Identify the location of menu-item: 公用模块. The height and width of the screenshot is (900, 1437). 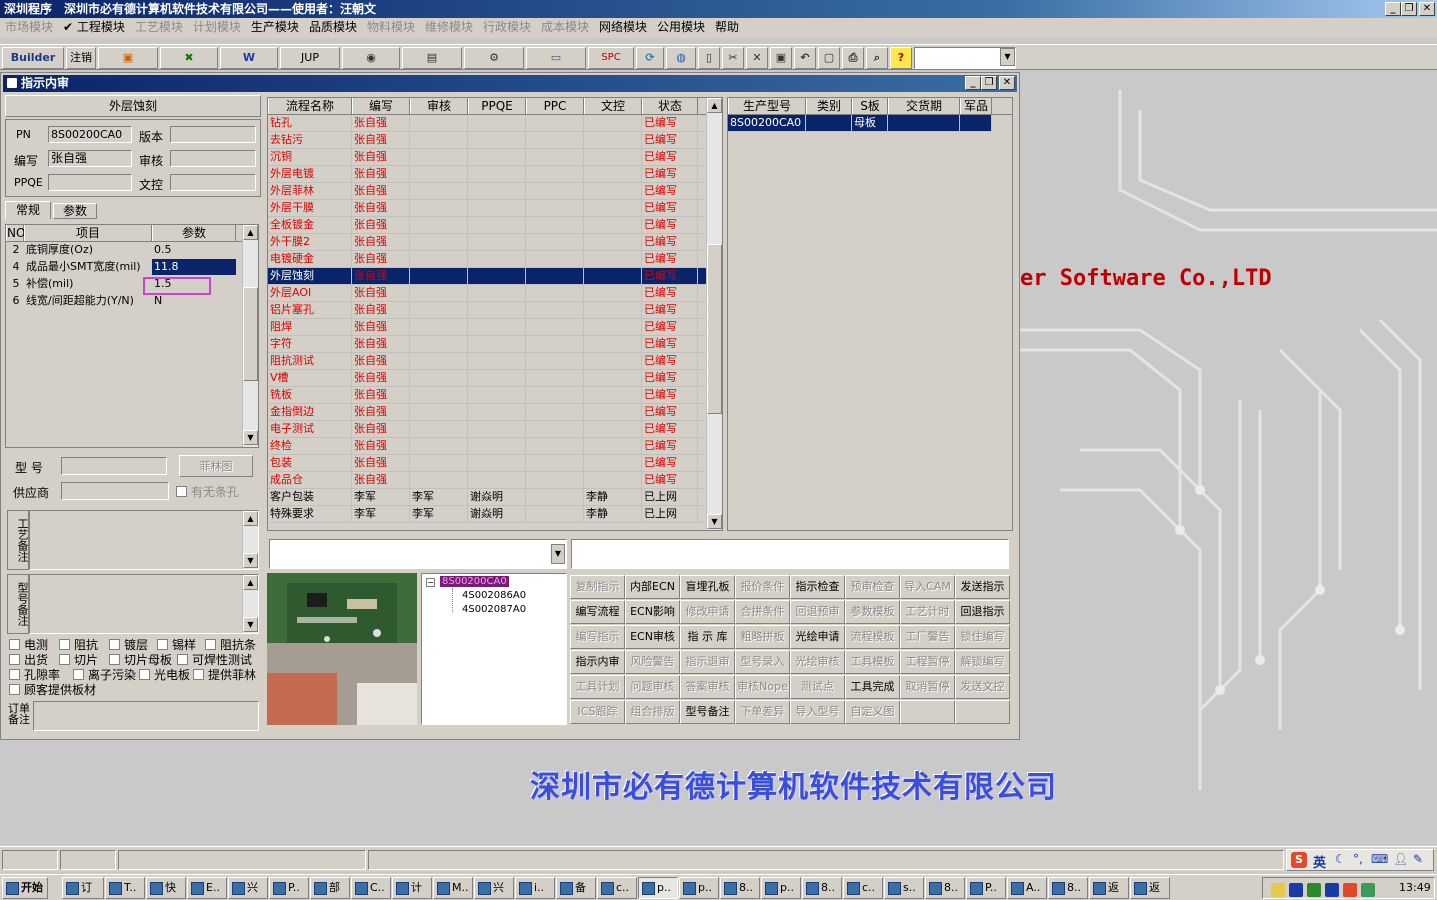
(681, 27).